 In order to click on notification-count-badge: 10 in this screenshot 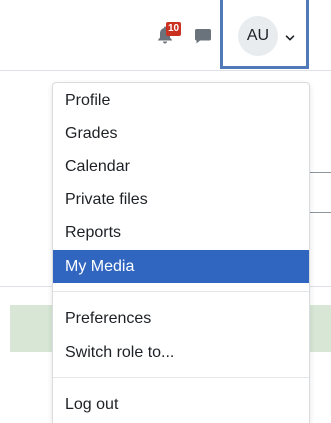, I will do `click(174, 29)`.